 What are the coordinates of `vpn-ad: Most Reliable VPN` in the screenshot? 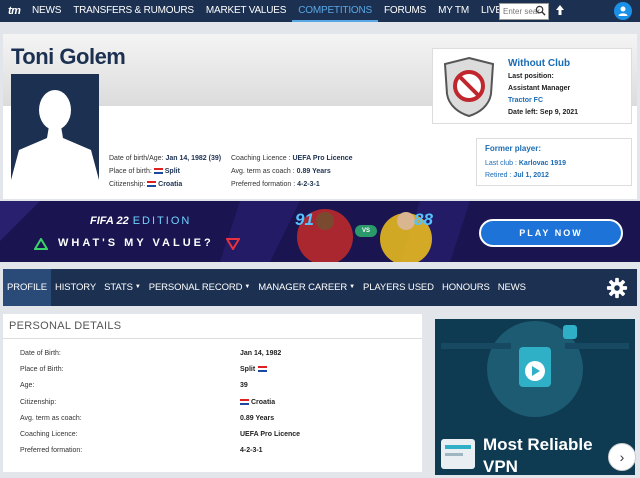 It's located at (535, 397).